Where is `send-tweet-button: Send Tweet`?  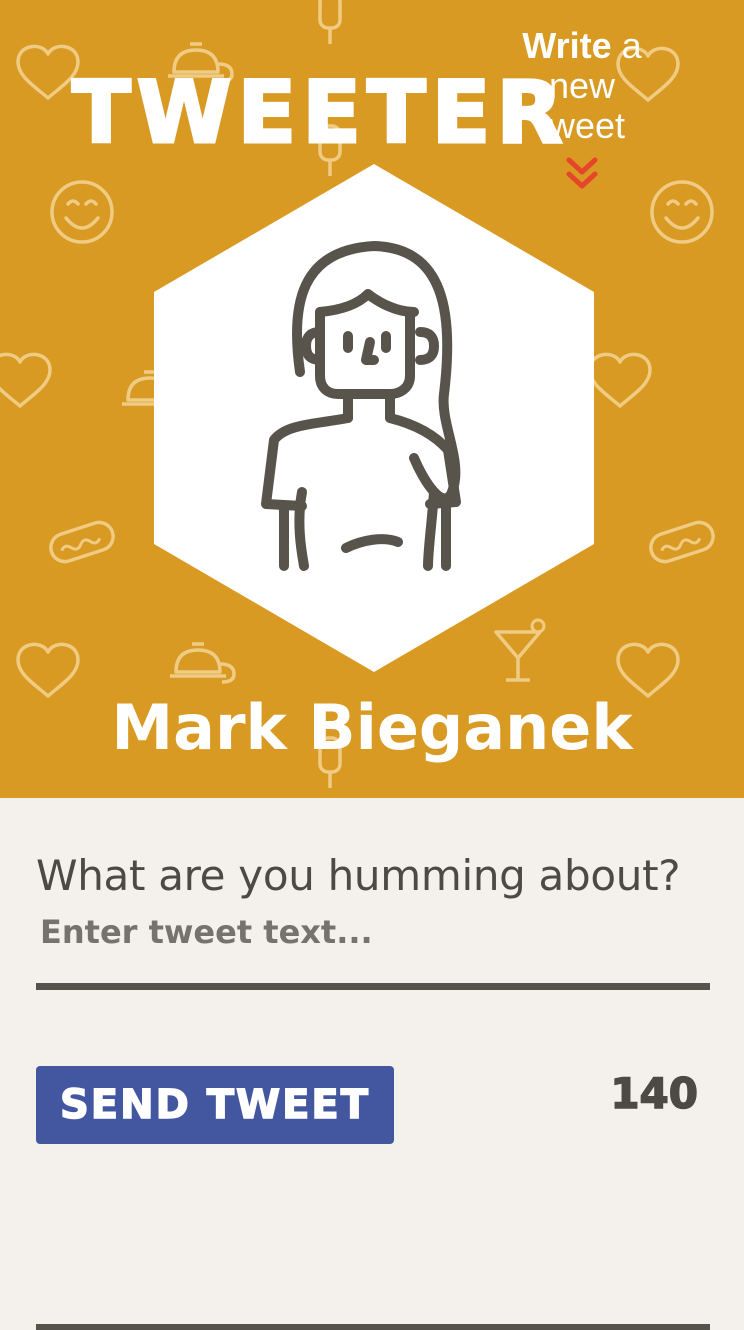 send-tweet-button: Send Tweet is located at coordinates (215, 1105).